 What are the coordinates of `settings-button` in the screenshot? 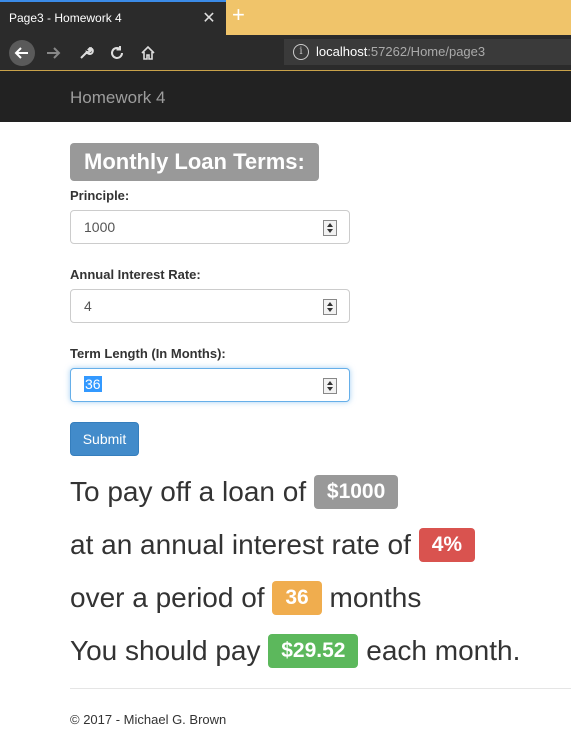 It's located at (86, 52).